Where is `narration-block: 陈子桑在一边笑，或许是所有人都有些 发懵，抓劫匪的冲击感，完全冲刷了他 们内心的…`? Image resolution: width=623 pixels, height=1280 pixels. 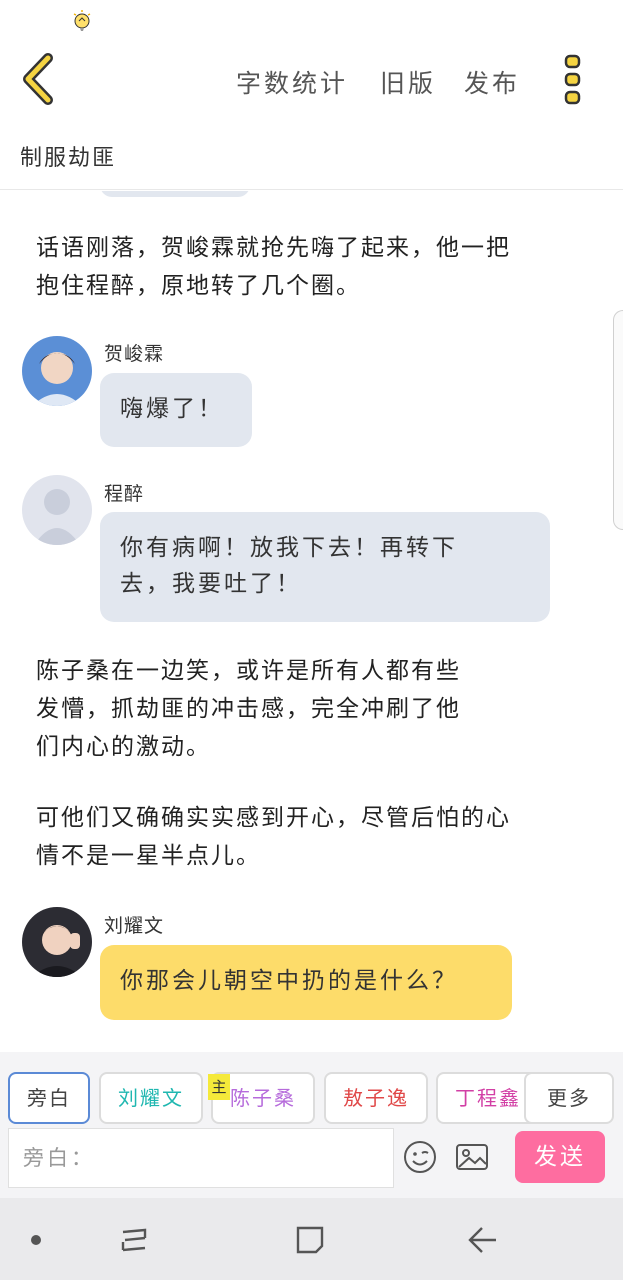
narration-block: 陈子桑在一边笑，或许是所有人都有些 发懵，抓劫匪的冲击感，完全冲刷了他 们内心的… is located at coordinates (248, 709).